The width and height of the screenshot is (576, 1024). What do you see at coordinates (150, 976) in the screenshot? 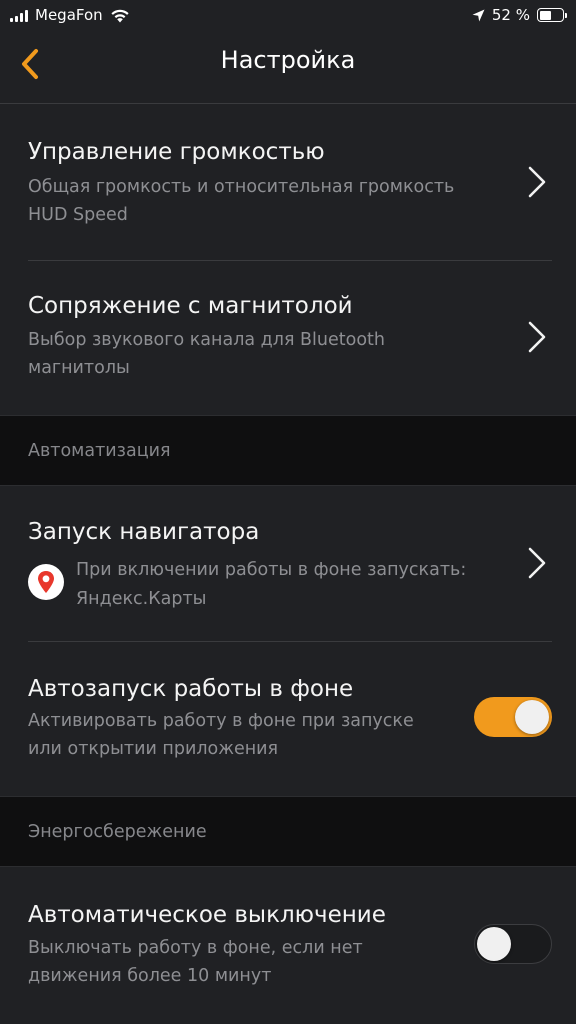
I see `settings-item-subtitle: движения более 10 минут` at bounding box center [150, 976].